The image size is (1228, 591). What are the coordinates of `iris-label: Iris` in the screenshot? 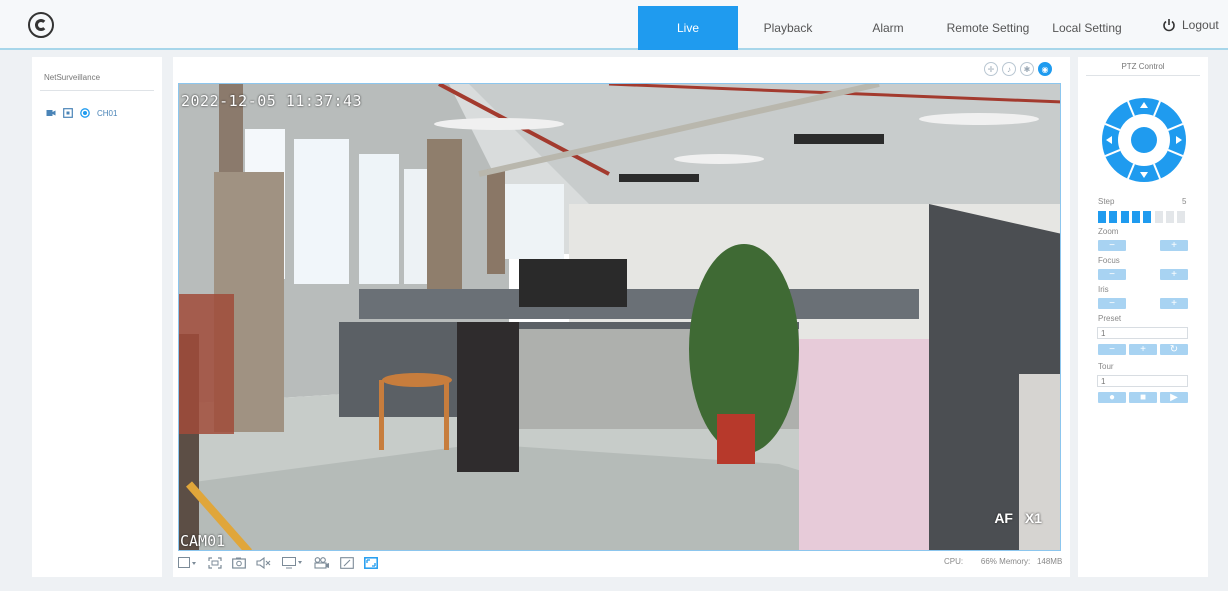 It's located at (1103, 289).